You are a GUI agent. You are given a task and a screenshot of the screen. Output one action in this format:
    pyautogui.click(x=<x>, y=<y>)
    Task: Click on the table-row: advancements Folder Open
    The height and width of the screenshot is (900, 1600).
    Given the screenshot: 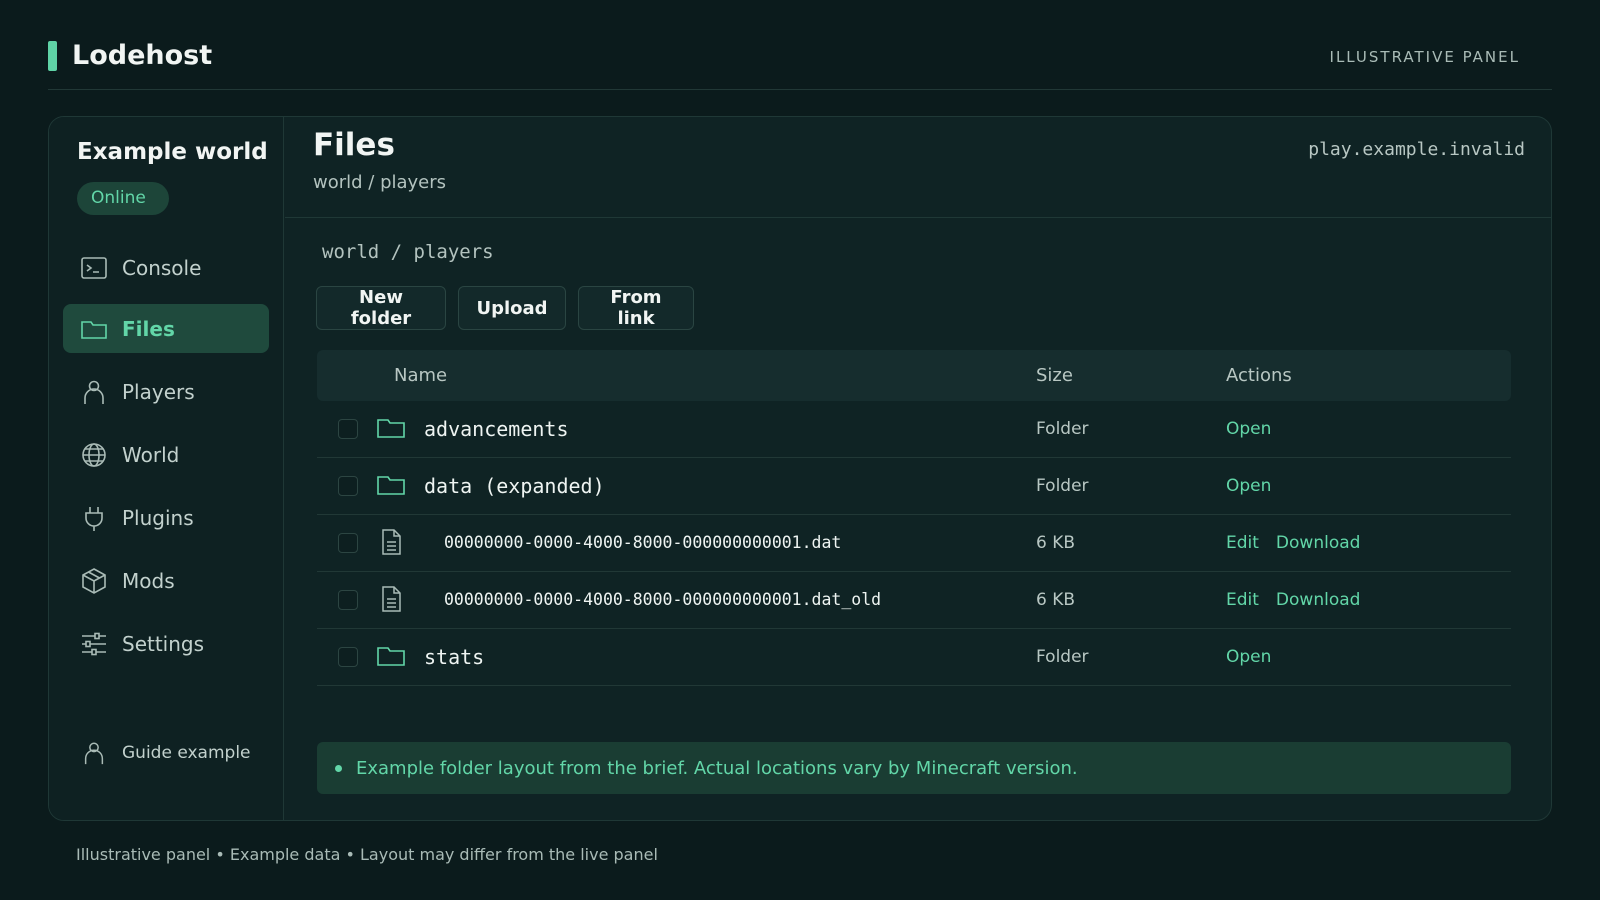 What is the action you would take?
    pyautogui.click(x=914, y=429)
    